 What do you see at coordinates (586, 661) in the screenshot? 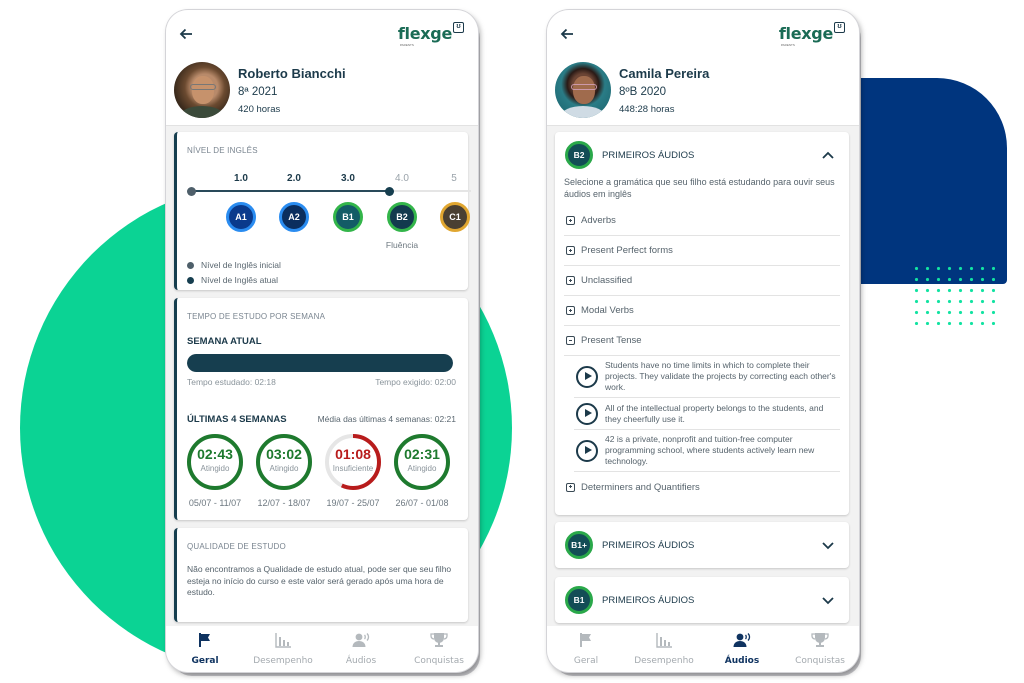
I see `nav-label: Geral` at bounding box center [586, 661].